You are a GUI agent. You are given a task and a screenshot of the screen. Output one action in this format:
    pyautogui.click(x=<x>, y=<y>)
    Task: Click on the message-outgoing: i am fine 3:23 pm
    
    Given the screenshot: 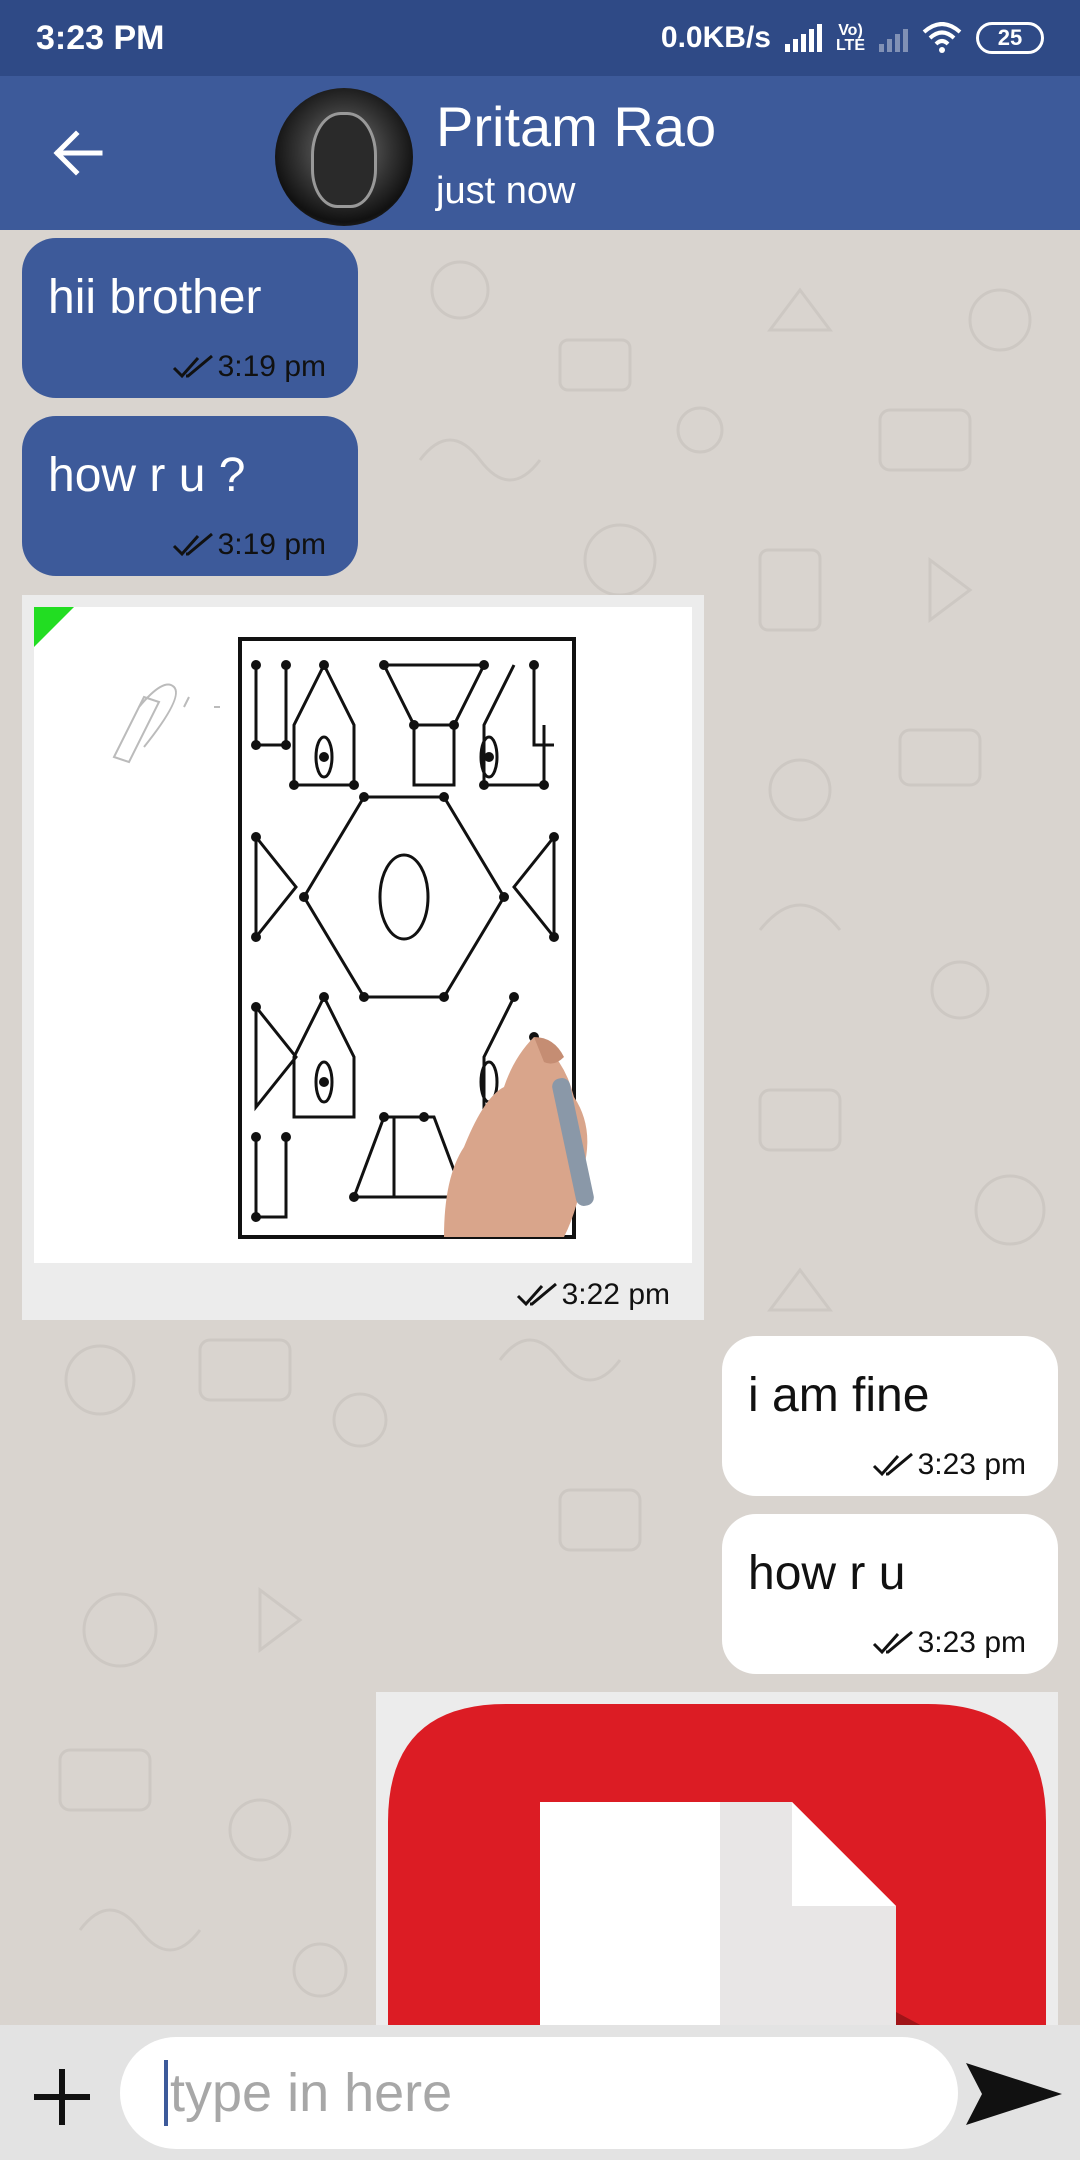 What is the action you would take?
    pyautogui.click(x=890, y=1416)
    